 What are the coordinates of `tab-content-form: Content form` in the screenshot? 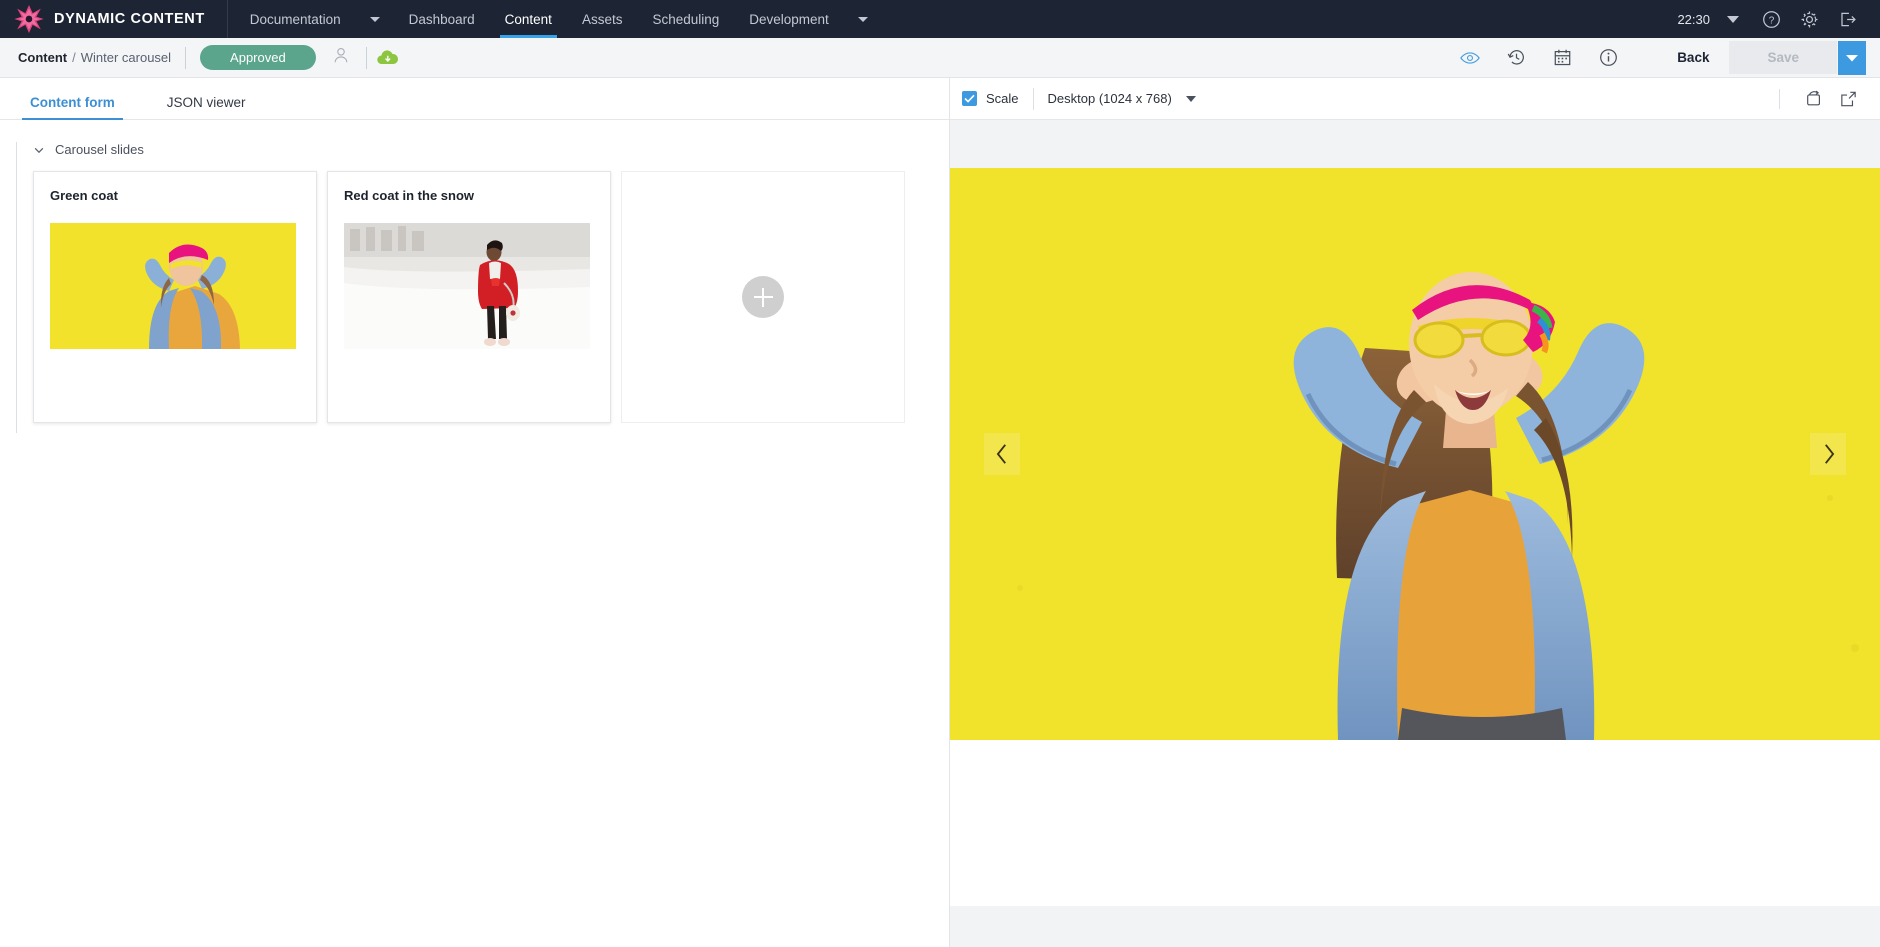 It's located at (72, 107).